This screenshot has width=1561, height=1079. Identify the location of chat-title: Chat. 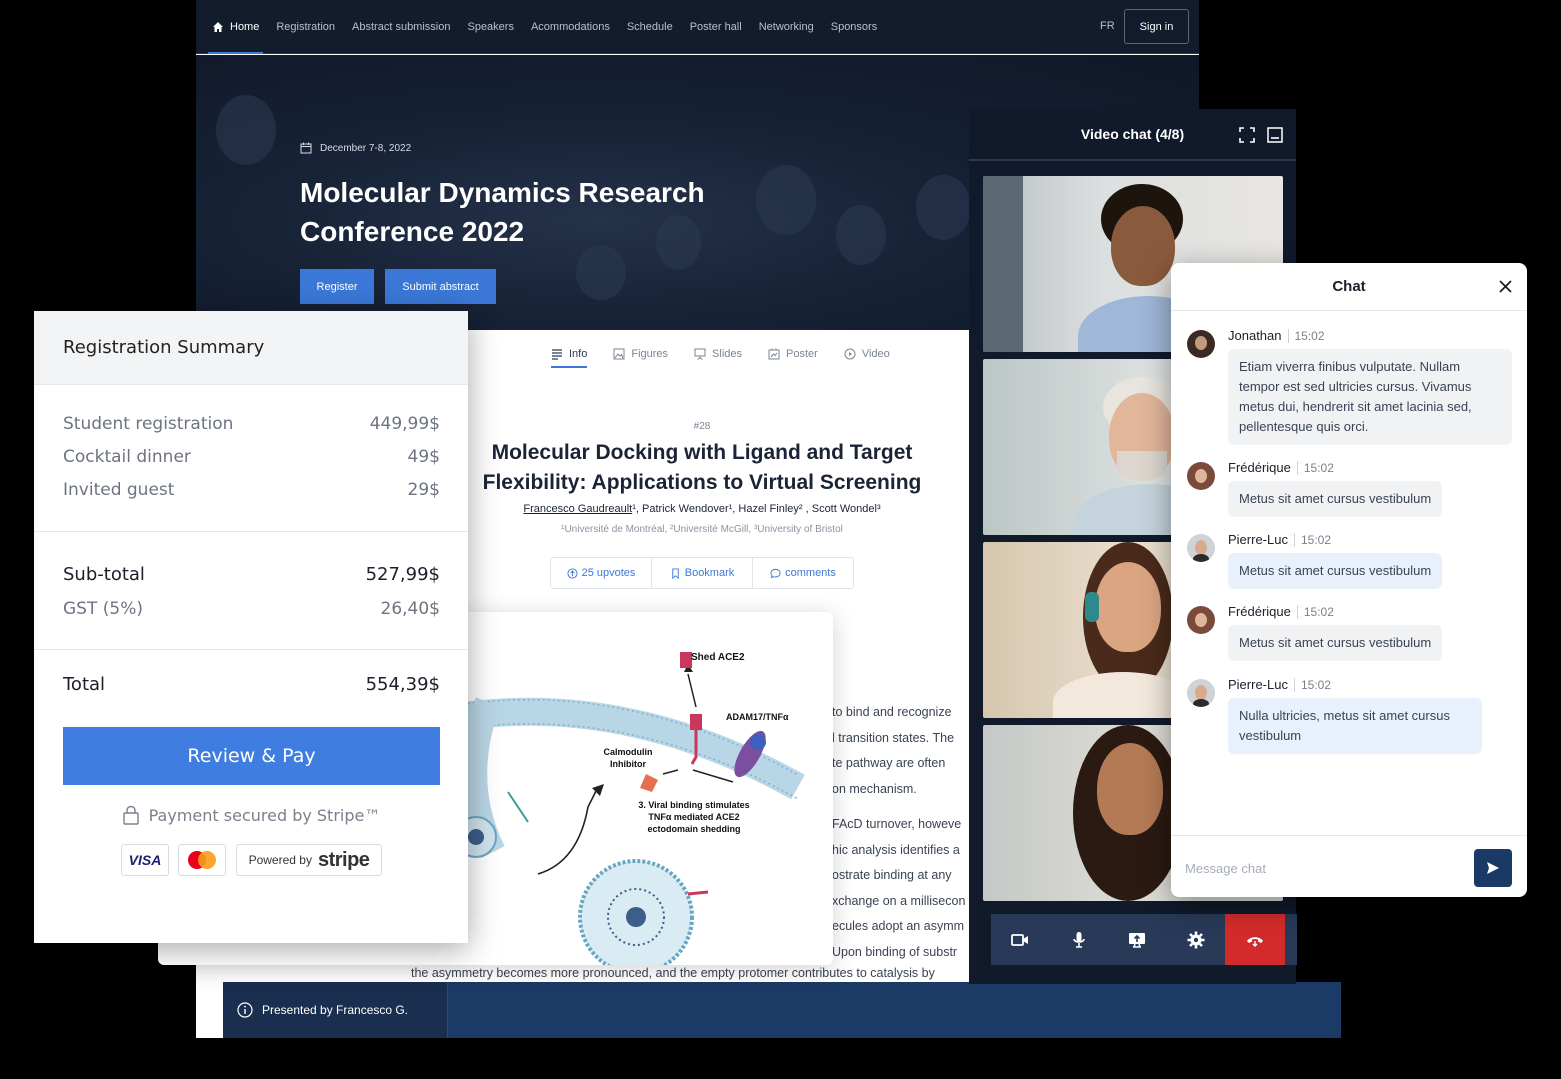
(1349, 286).